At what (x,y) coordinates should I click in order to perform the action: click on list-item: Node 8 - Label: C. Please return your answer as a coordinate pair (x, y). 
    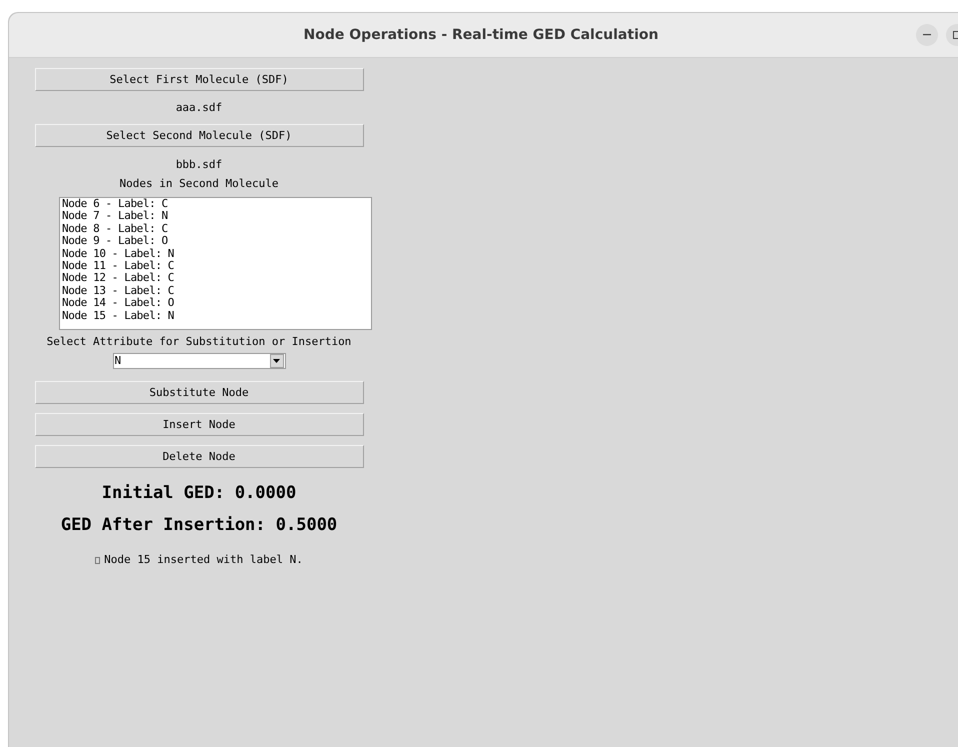
    Looking at the image, I should click on (115, 229).